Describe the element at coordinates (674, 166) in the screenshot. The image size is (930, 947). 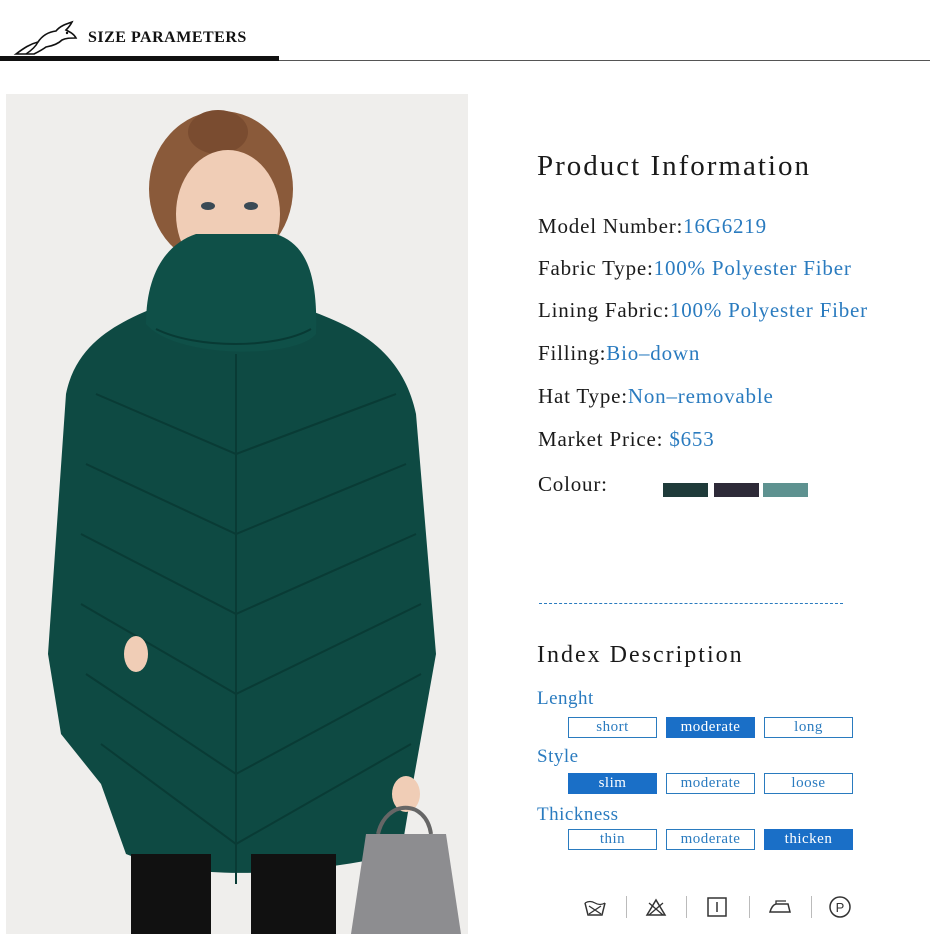
I see `product-info-title: Product Information` at that location.